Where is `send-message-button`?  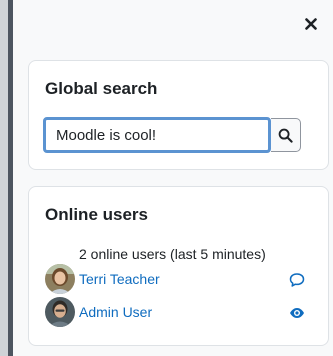 send-message-button is located at coordinates (297, 280).